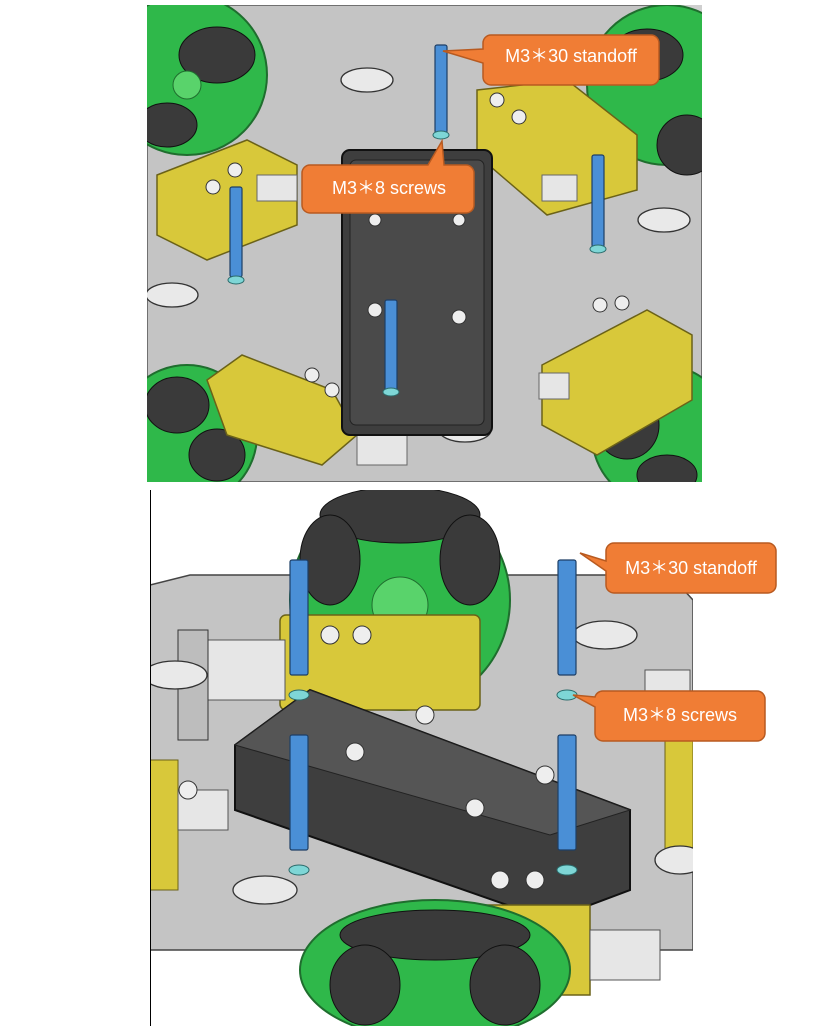  What do you see at coordinates (435, 962) in the screenshot?
I see `mecanum-wheel-front` at bounding box center [435, 962].